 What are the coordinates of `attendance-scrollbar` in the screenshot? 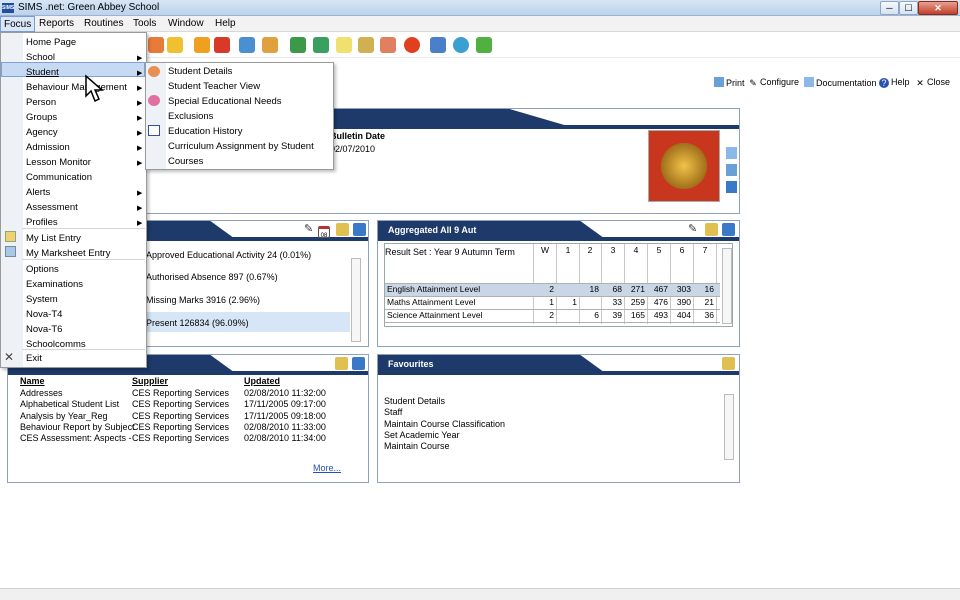 It's located at (356, 300).